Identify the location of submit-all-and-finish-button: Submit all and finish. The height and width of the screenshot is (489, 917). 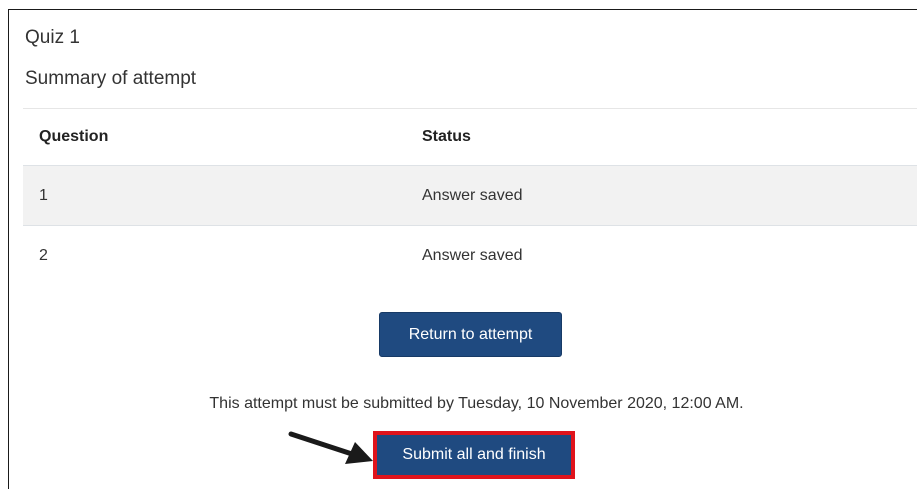
(474, 455).